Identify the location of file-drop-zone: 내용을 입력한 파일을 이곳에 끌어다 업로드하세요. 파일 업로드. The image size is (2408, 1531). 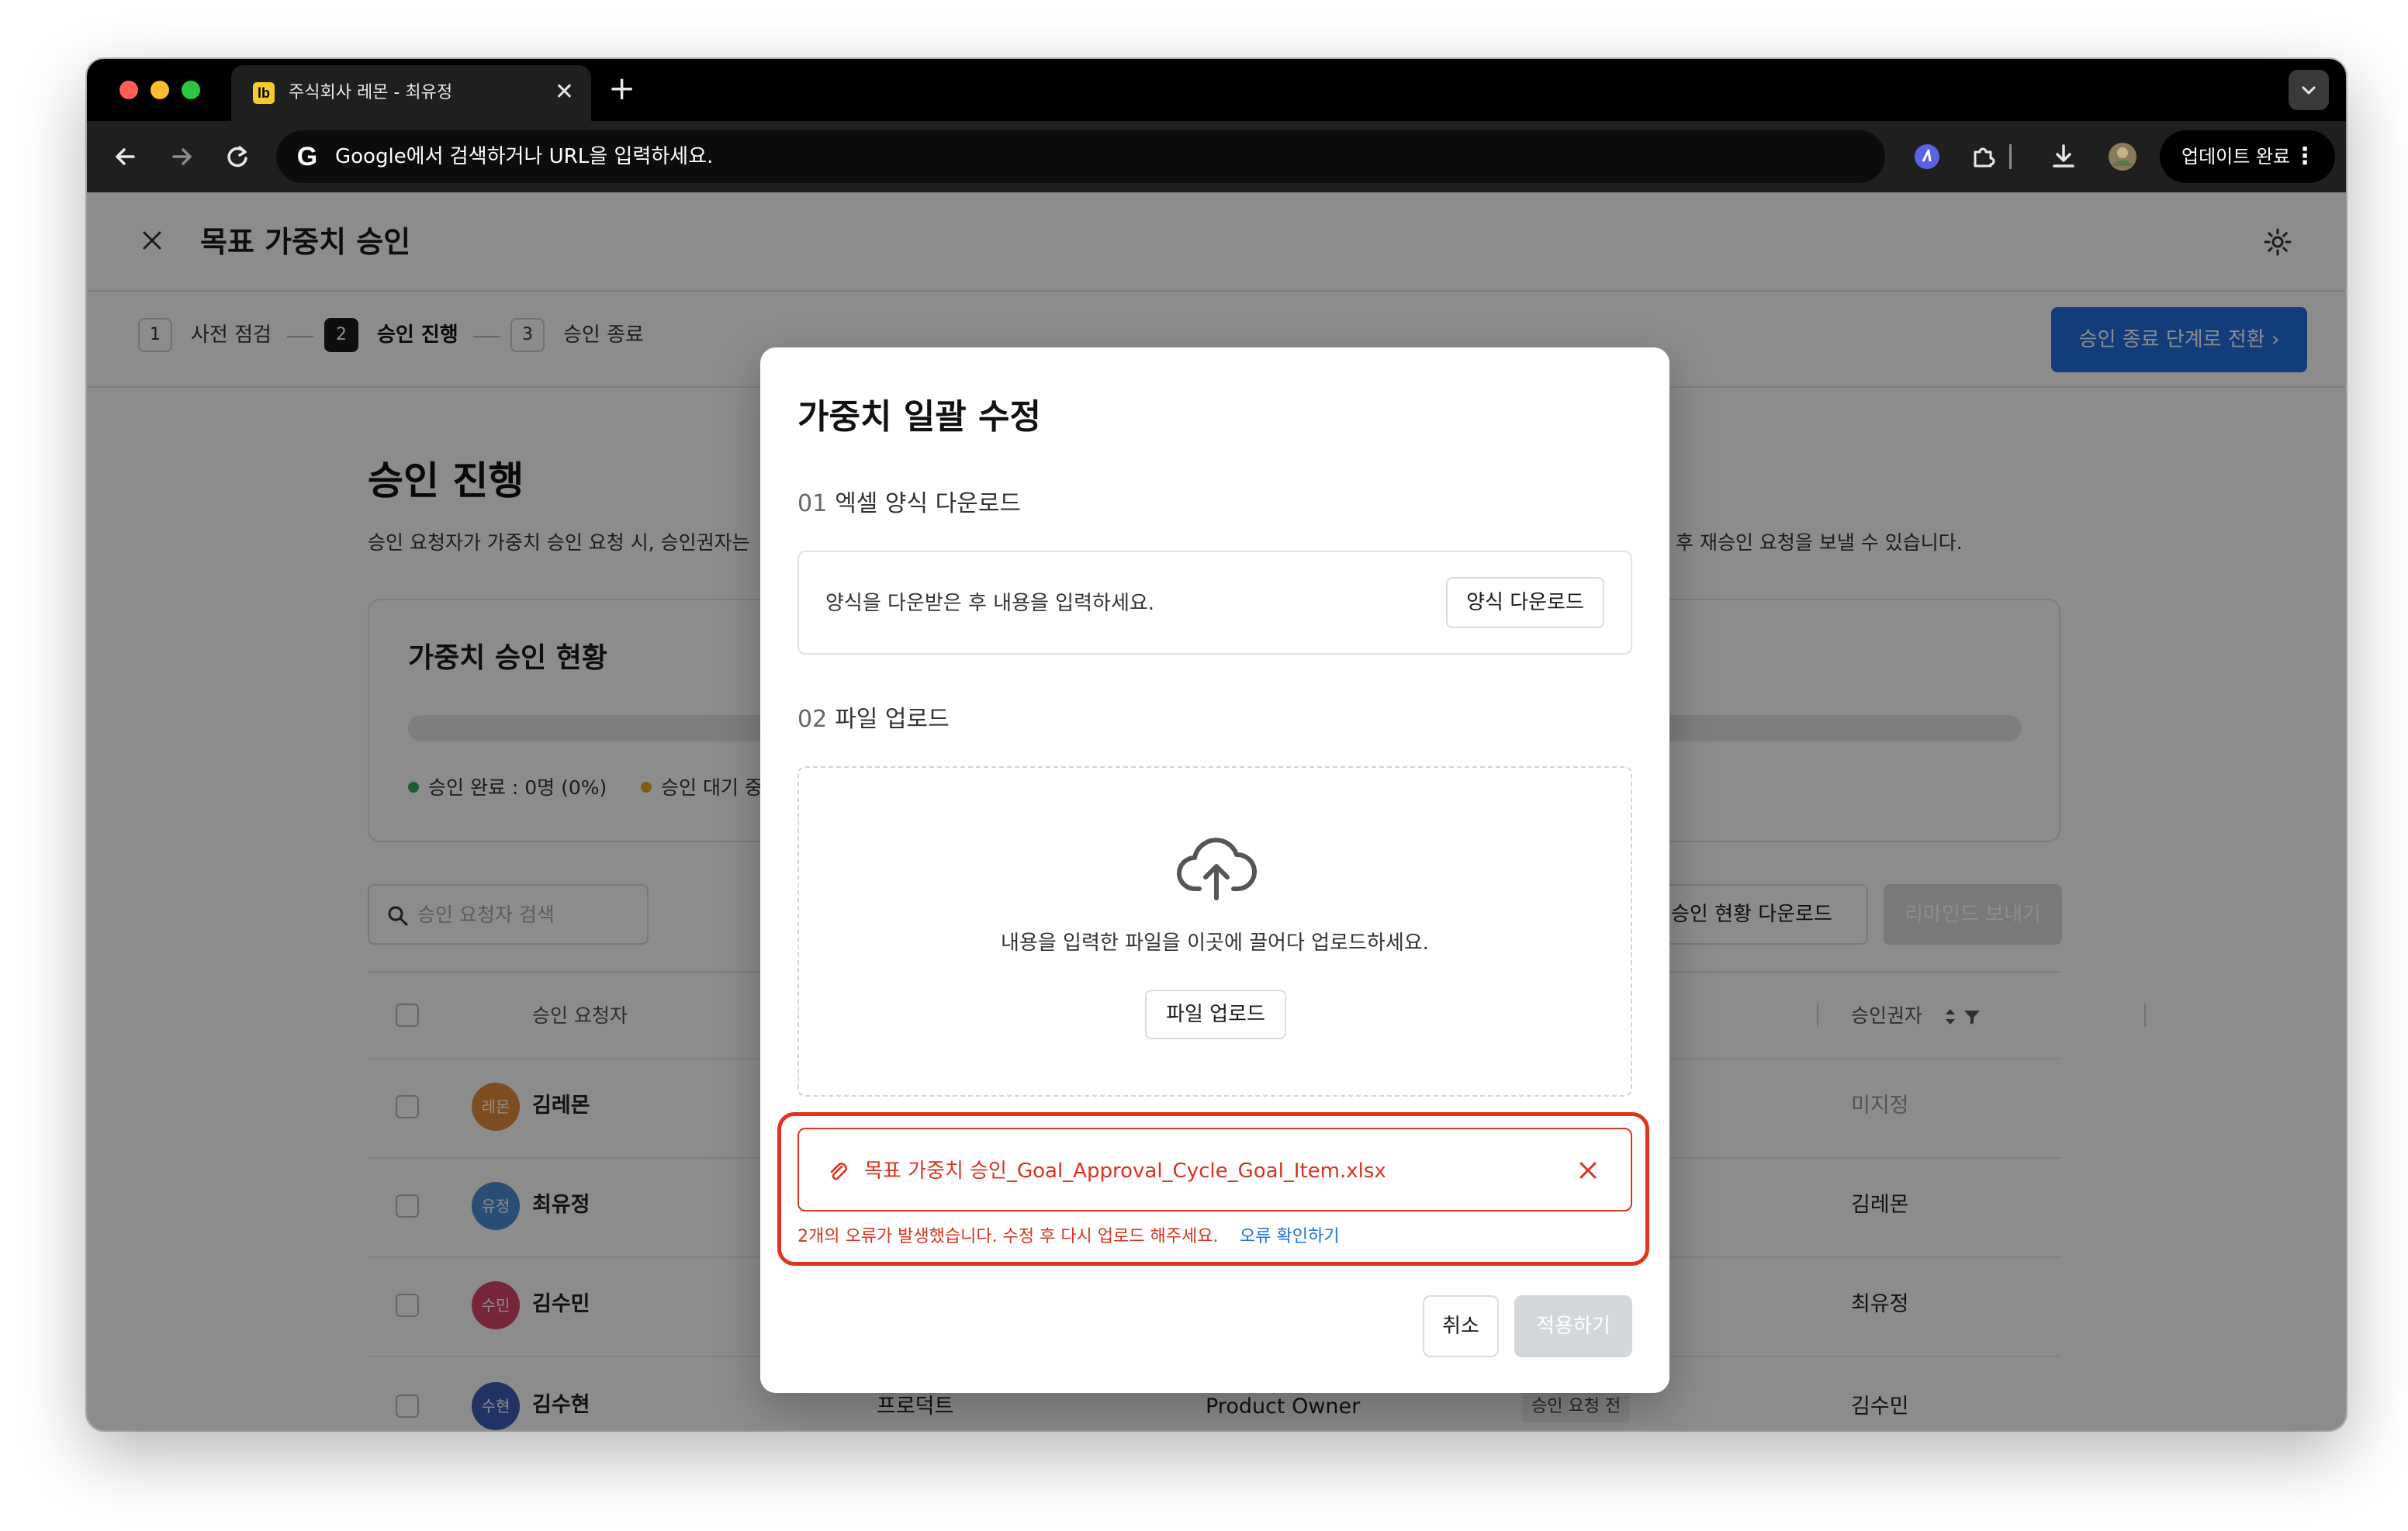
(1214, 931).